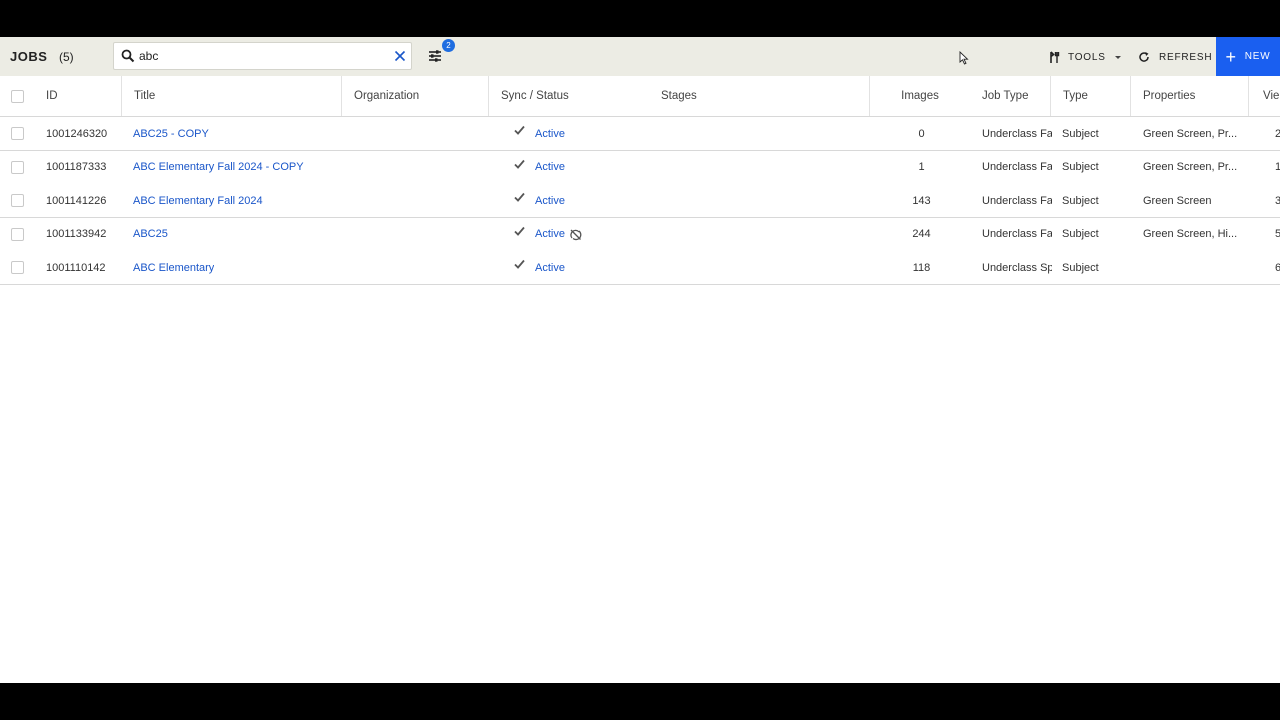 The width and height of the screenshot is (1280, 720). I want to click on tools-label: TOOLS, so click(1087, 57).